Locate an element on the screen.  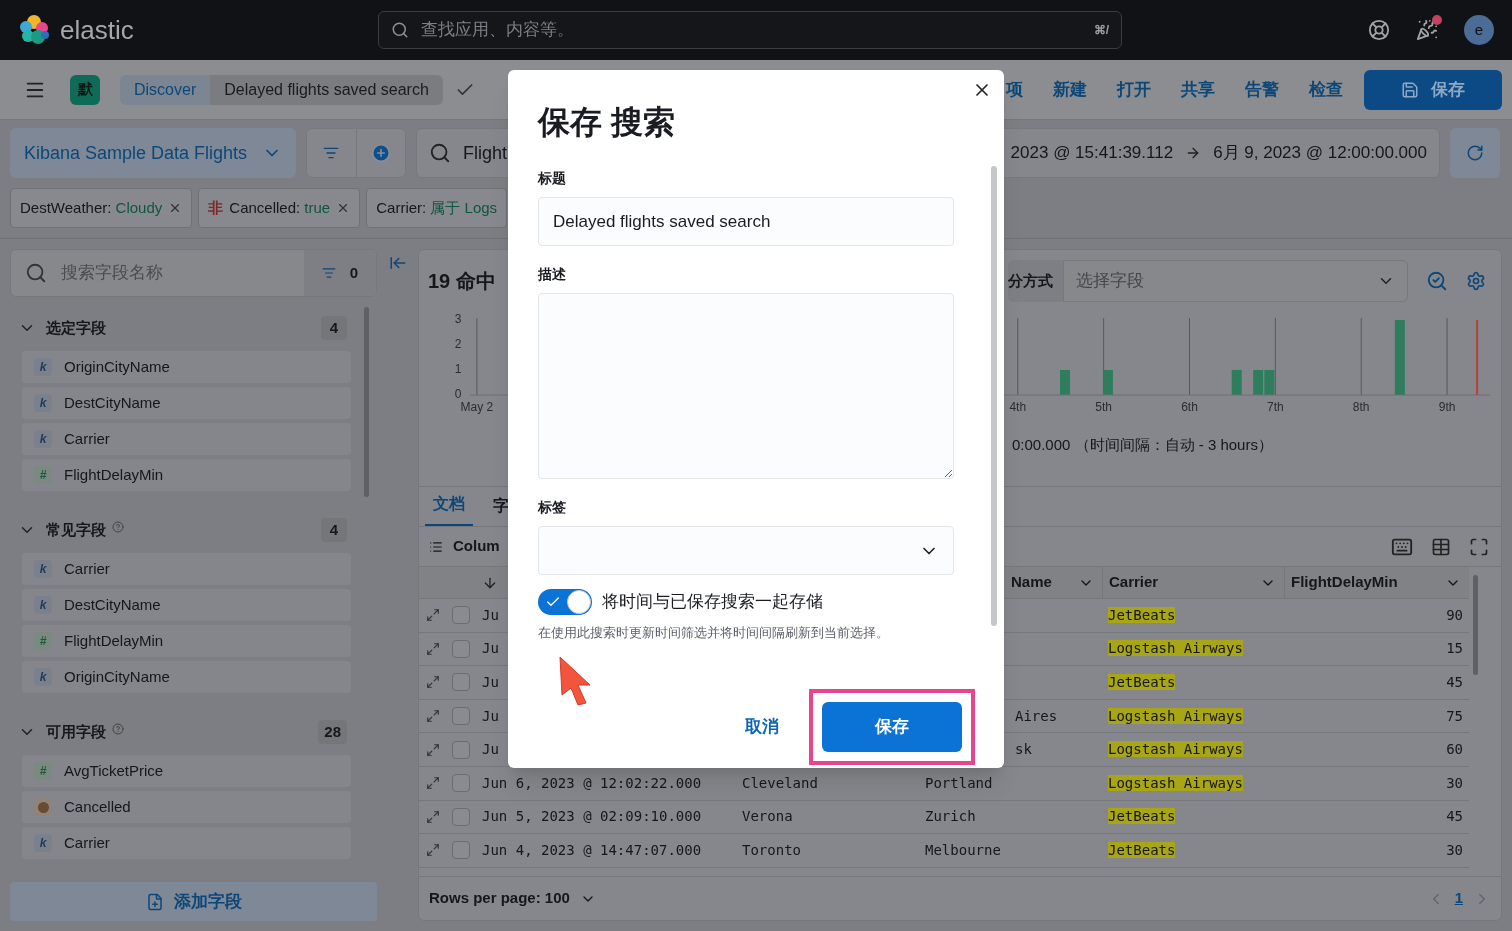
timestamp-cell: Jun 6, 2023 @ 12:02:22.000 is located at coordinates (592, 782).